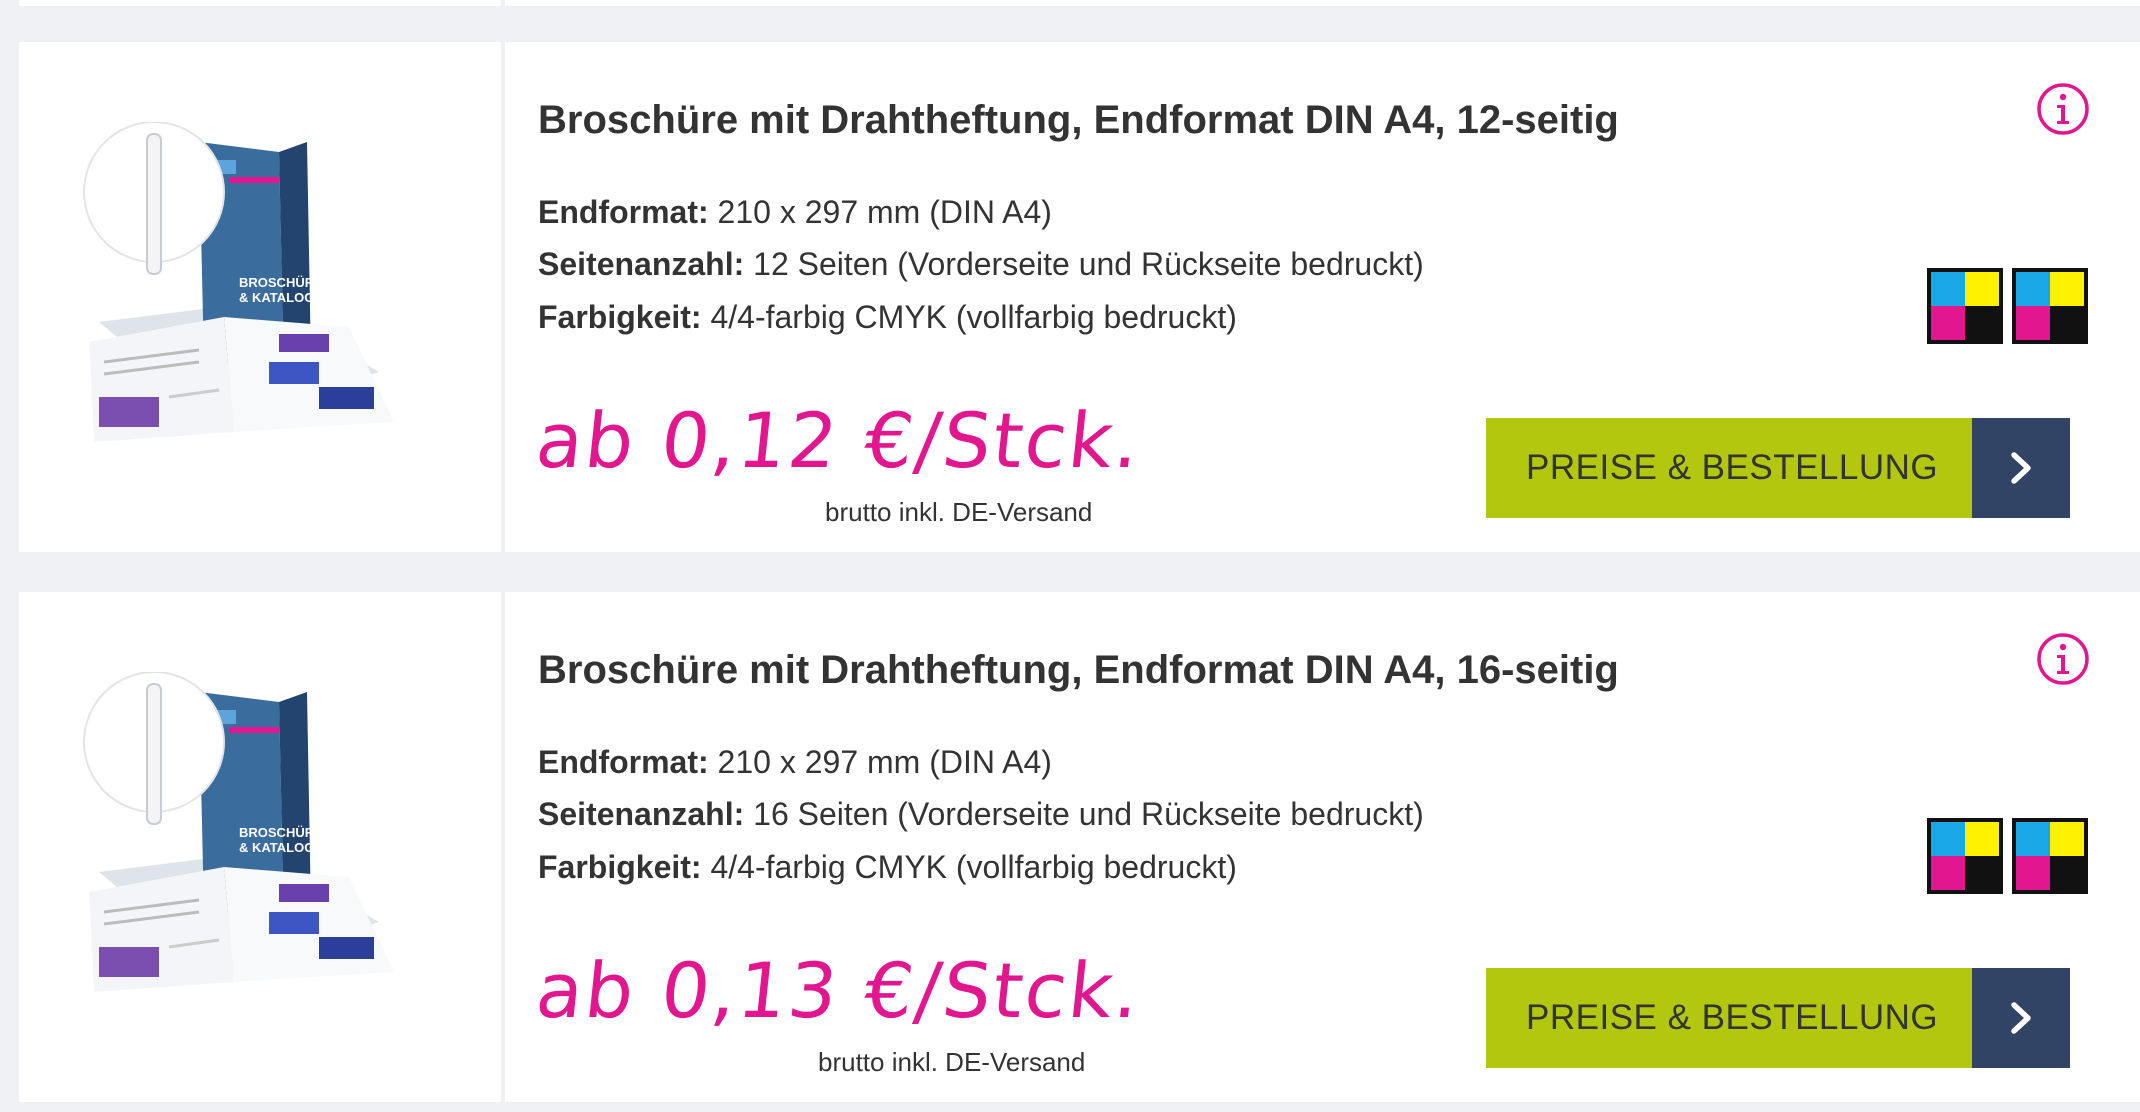 This screenshot has width=2140, height=1112. What do you see at coordinates (1079, 3) in the screenshot?
I see `previous-product-card` at bounding box center [1079, 3].